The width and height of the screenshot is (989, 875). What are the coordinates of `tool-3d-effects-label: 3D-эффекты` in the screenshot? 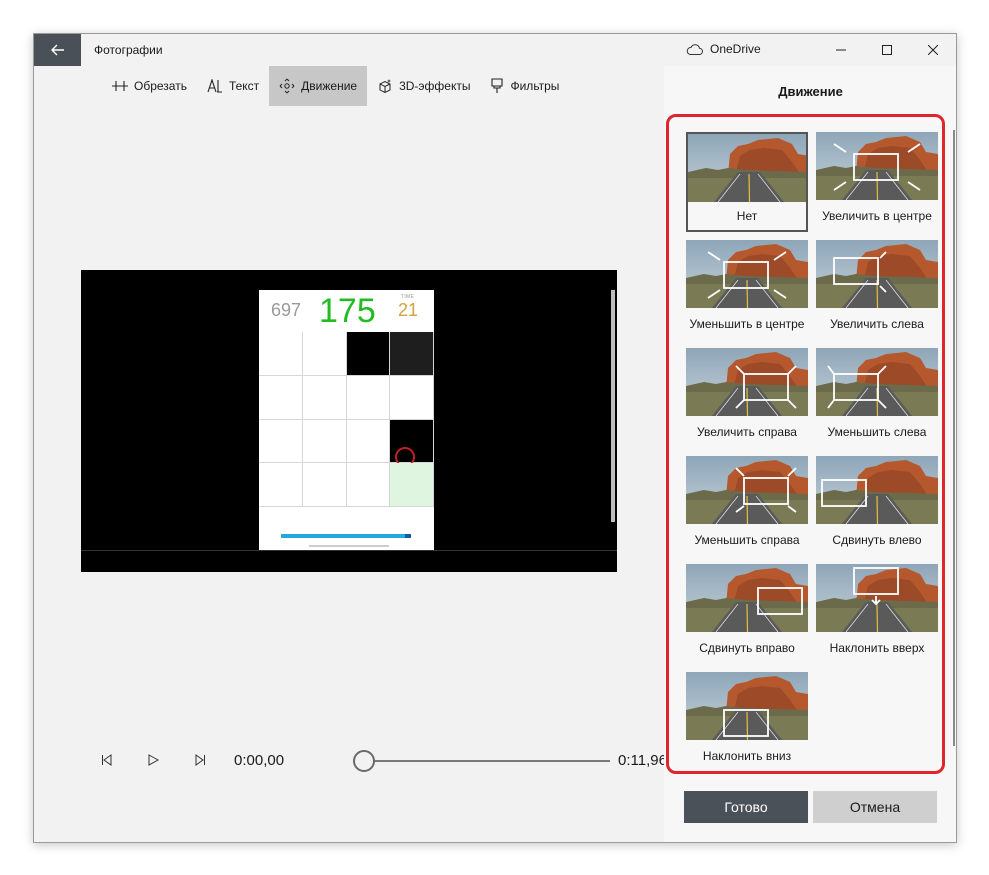 It's located at (435, 86).